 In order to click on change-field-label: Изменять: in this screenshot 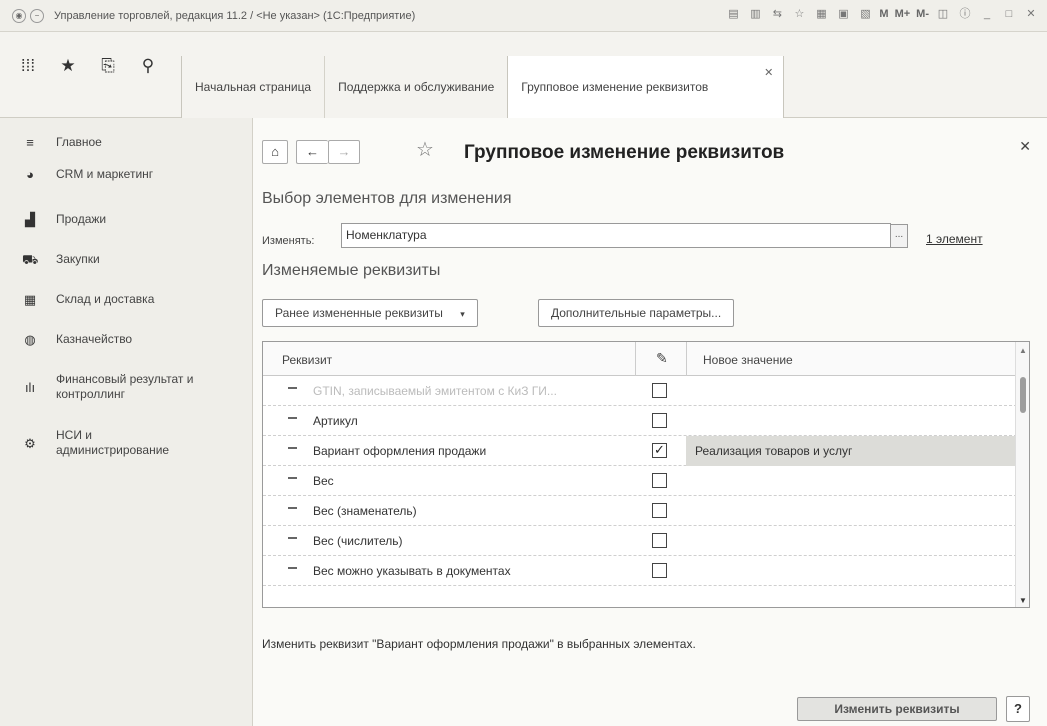, I will do `click(288, 241)`.